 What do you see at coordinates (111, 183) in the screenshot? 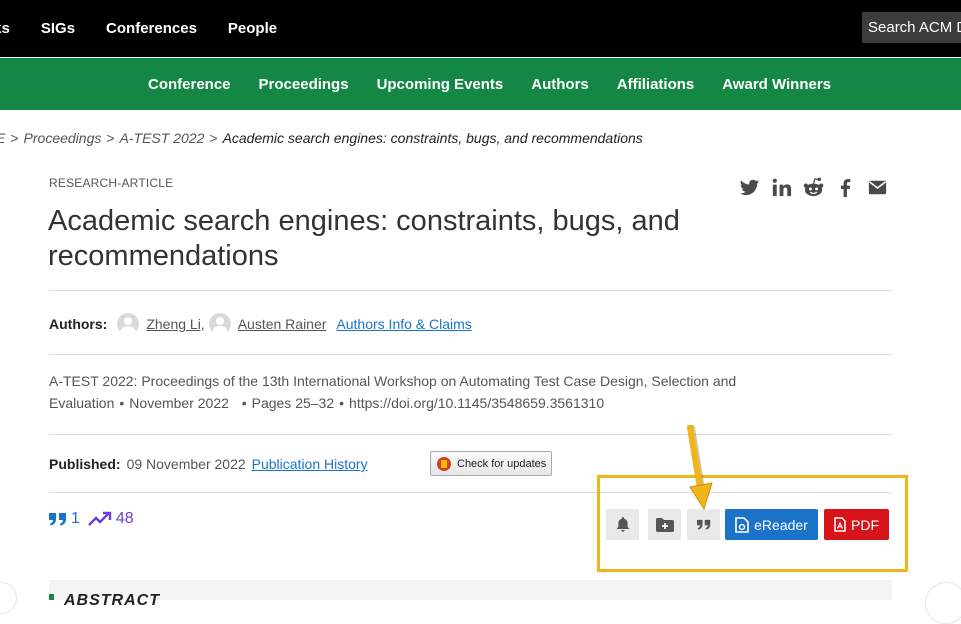
I see `article-type: RESEARCH-ARTICLE` at bounding box center [111, 183].